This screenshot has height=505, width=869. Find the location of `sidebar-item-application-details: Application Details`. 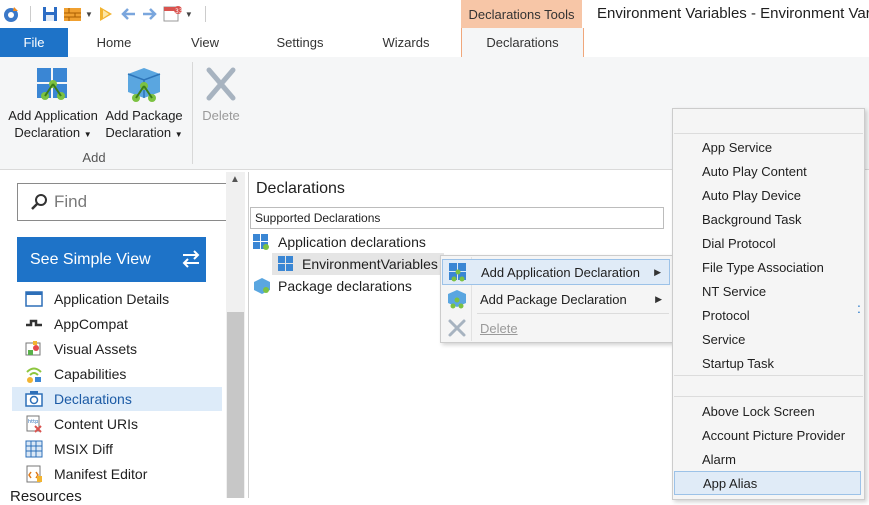

sidebar-item-application-details: Application Details is located at coordinates (117, 299).